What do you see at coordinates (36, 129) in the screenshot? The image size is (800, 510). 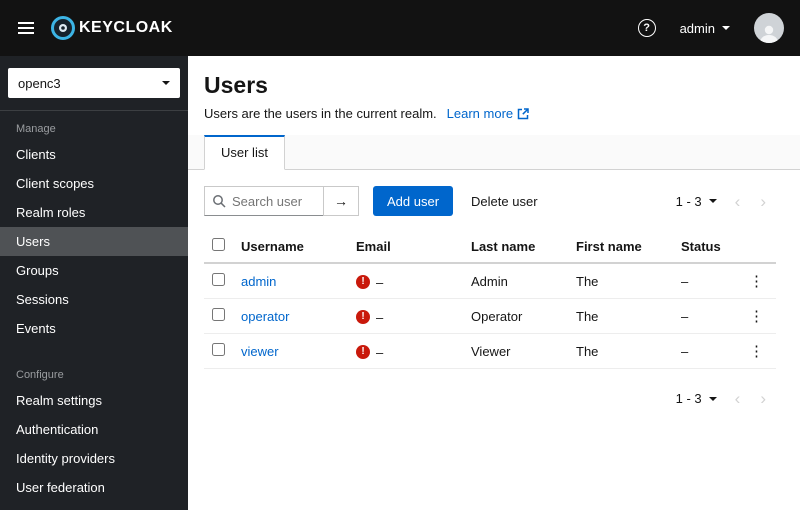 I see `nav-section-manage-label: Manage` at bounding box center [36, 129].